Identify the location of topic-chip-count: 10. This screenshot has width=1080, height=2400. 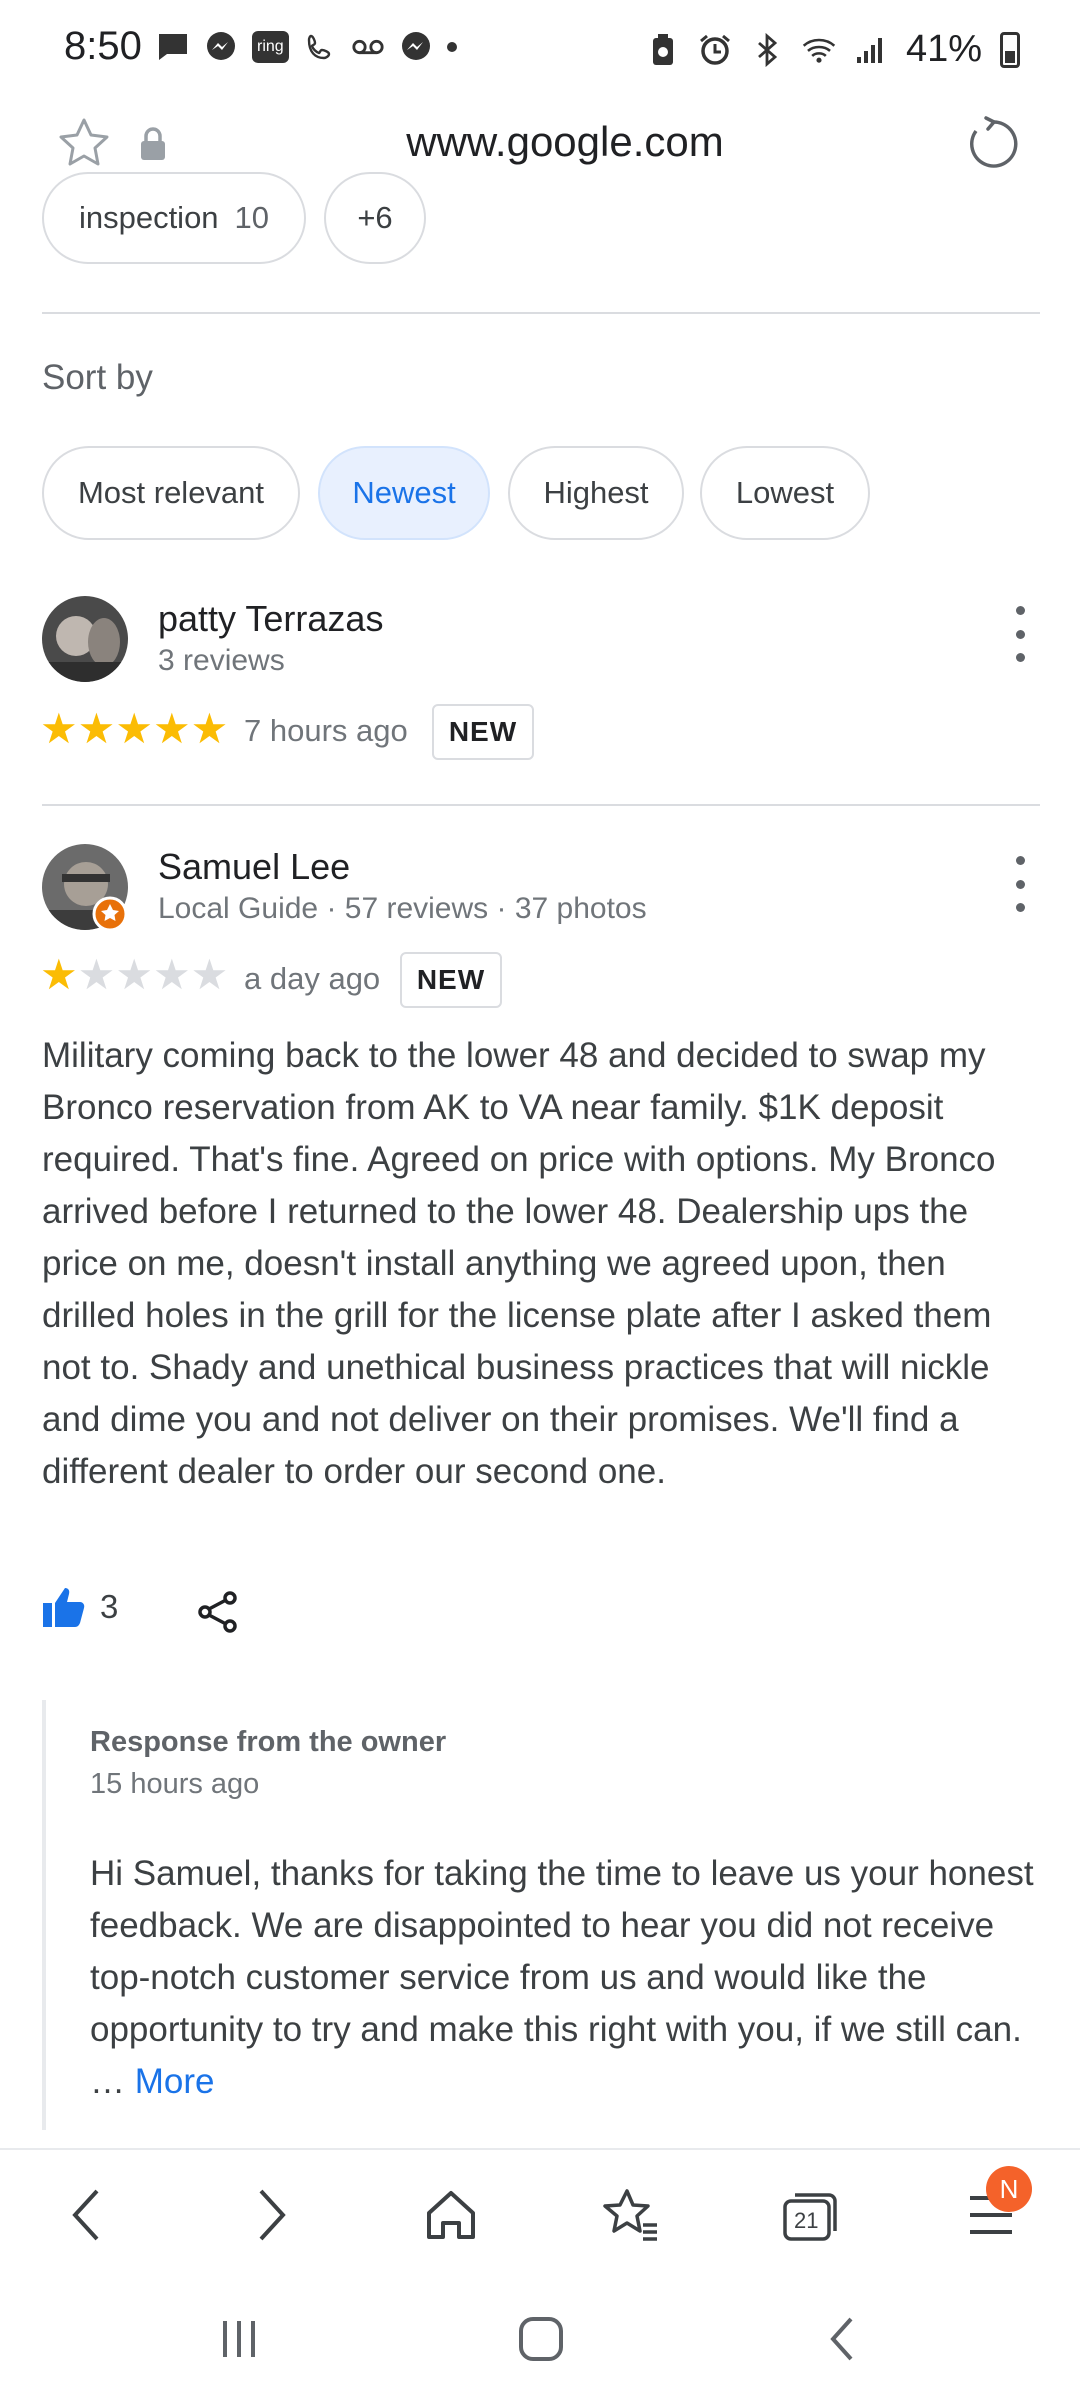
(252, 217).